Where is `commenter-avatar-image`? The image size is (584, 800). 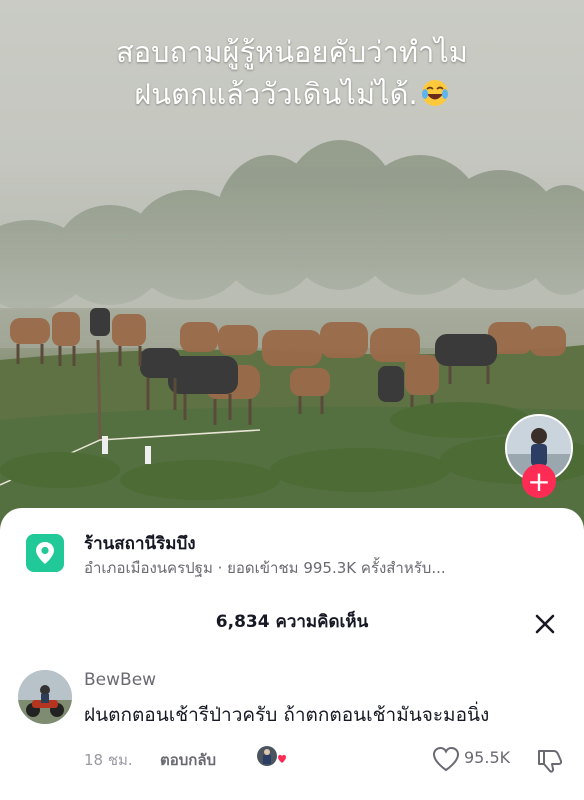
commenter-avatar-image is located at coordinates (45, 697).